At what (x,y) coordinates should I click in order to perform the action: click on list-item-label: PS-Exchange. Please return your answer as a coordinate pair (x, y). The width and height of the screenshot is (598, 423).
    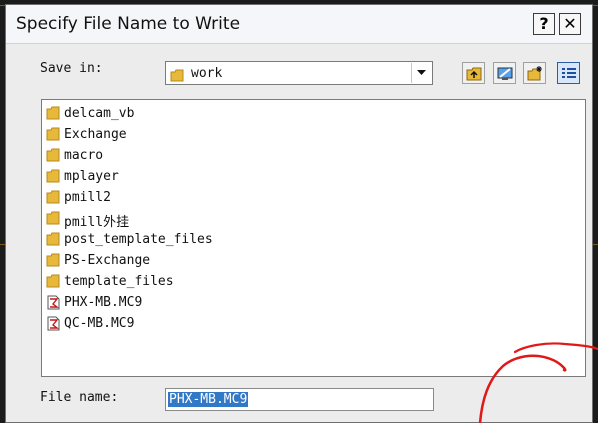
    Looking at the image, I should click on (107, 260).